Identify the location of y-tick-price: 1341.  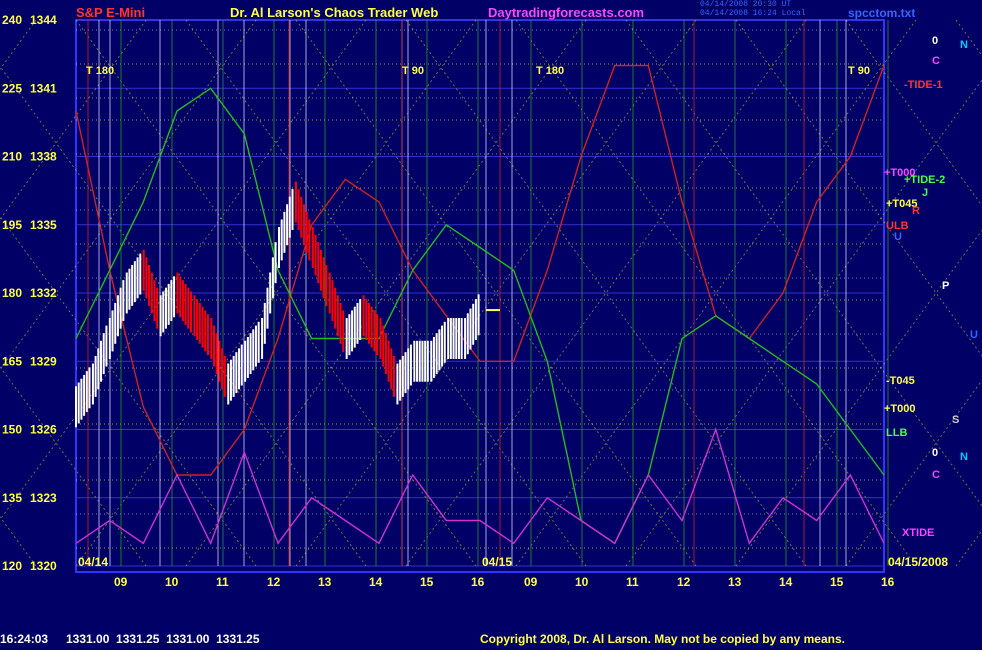
(43, 88).